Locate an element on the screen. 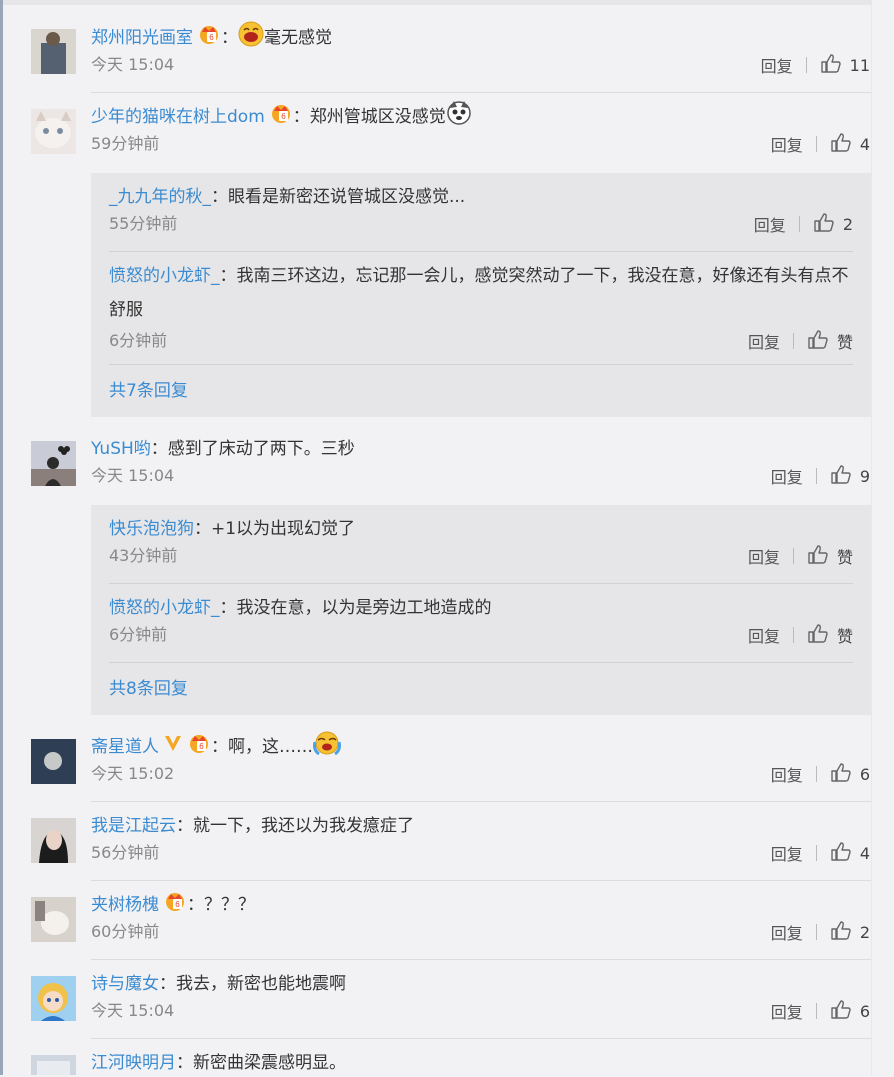  comment-text: 我去，新密也能地震啊 is located at coordinates (261, 984).